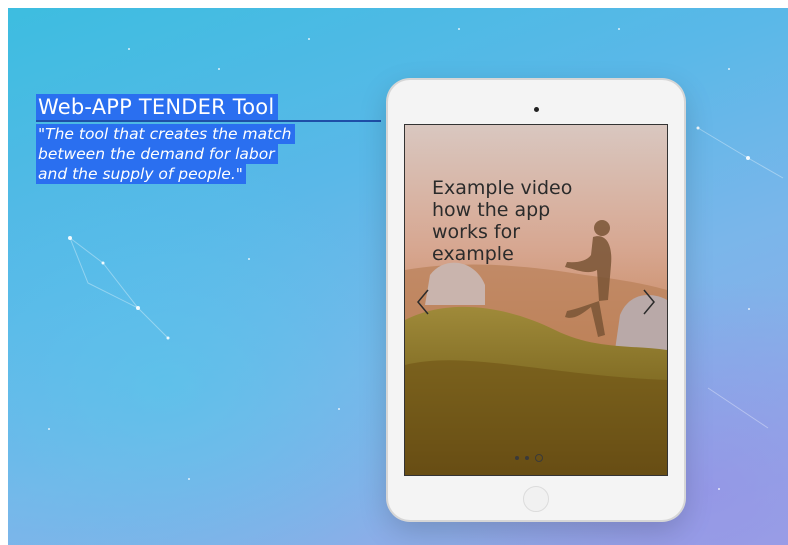 This screenshot has height=545, width=788. I want to click on tagline-line: between the demand for labor, so click(157, 154).